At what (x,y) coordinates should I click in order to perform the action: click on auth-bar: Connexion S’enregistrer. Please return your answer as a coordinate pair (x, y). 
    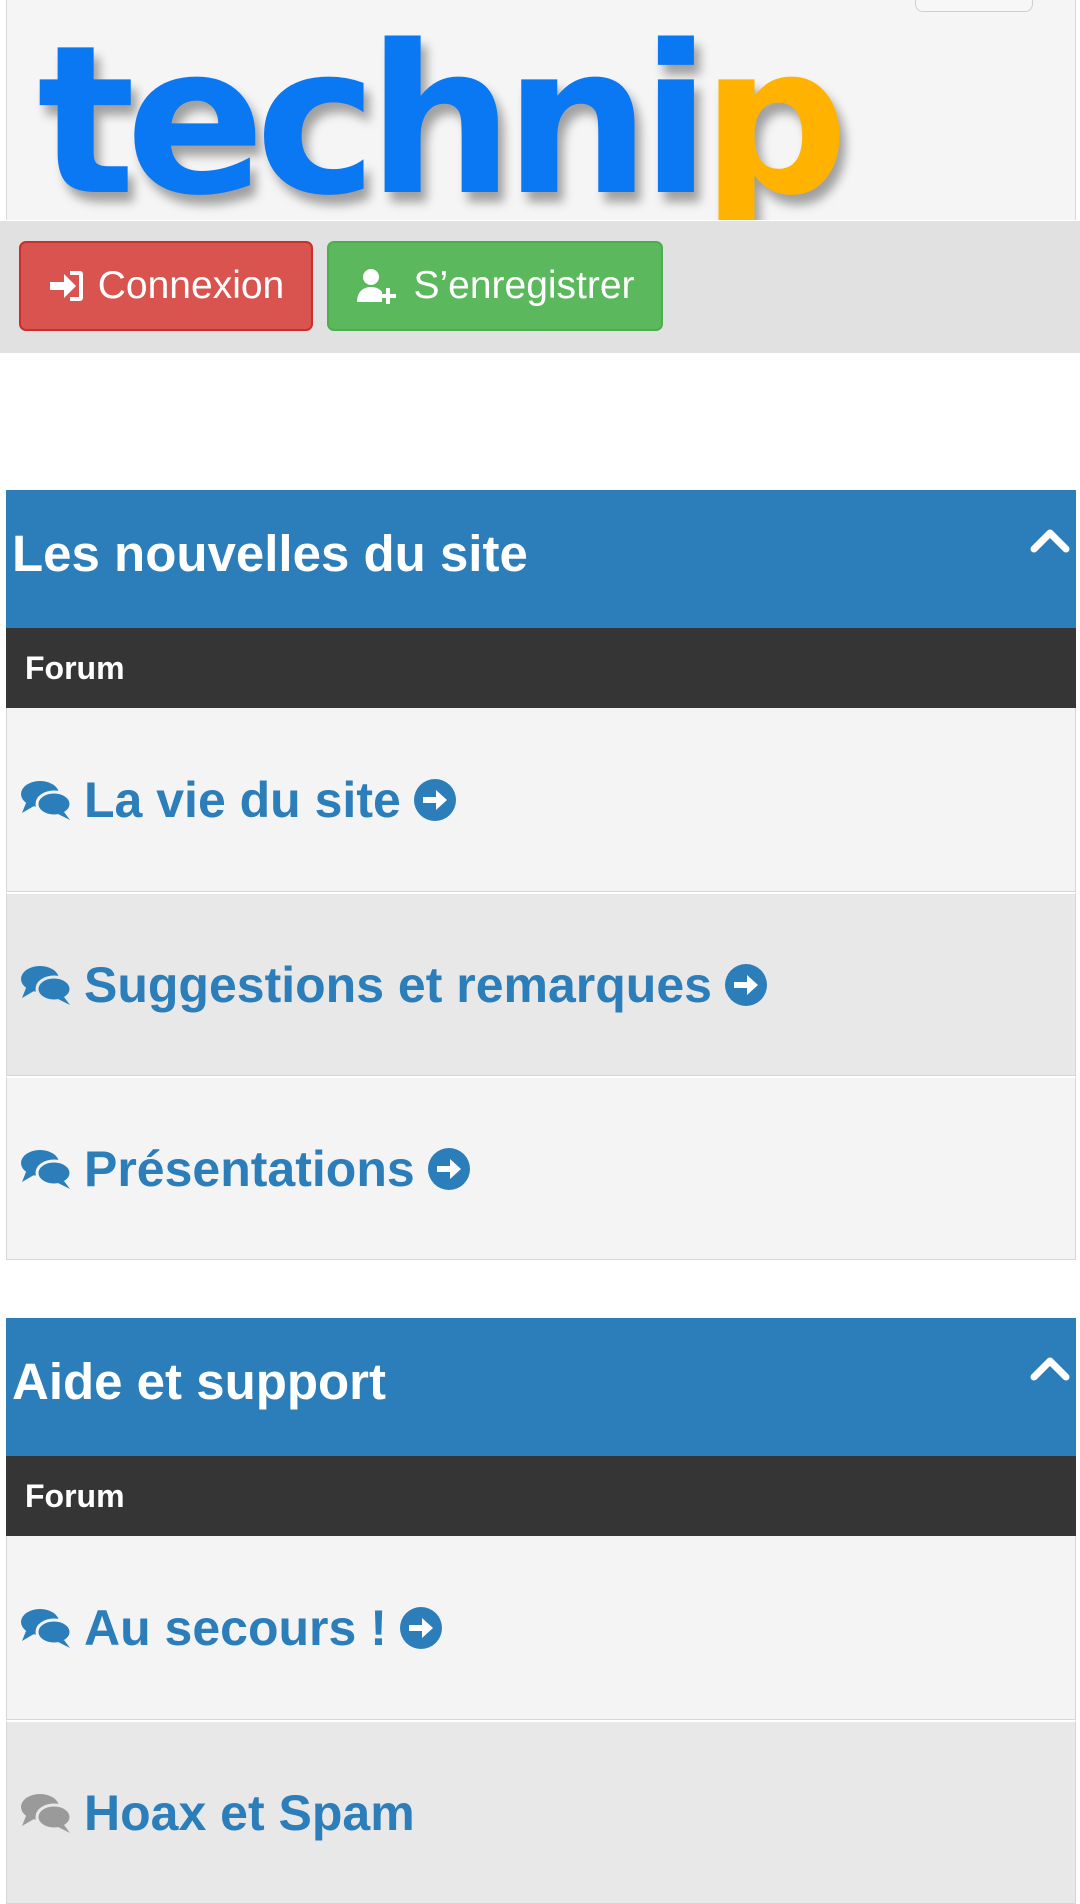
    Looking at the image, I should click on (540, 287).